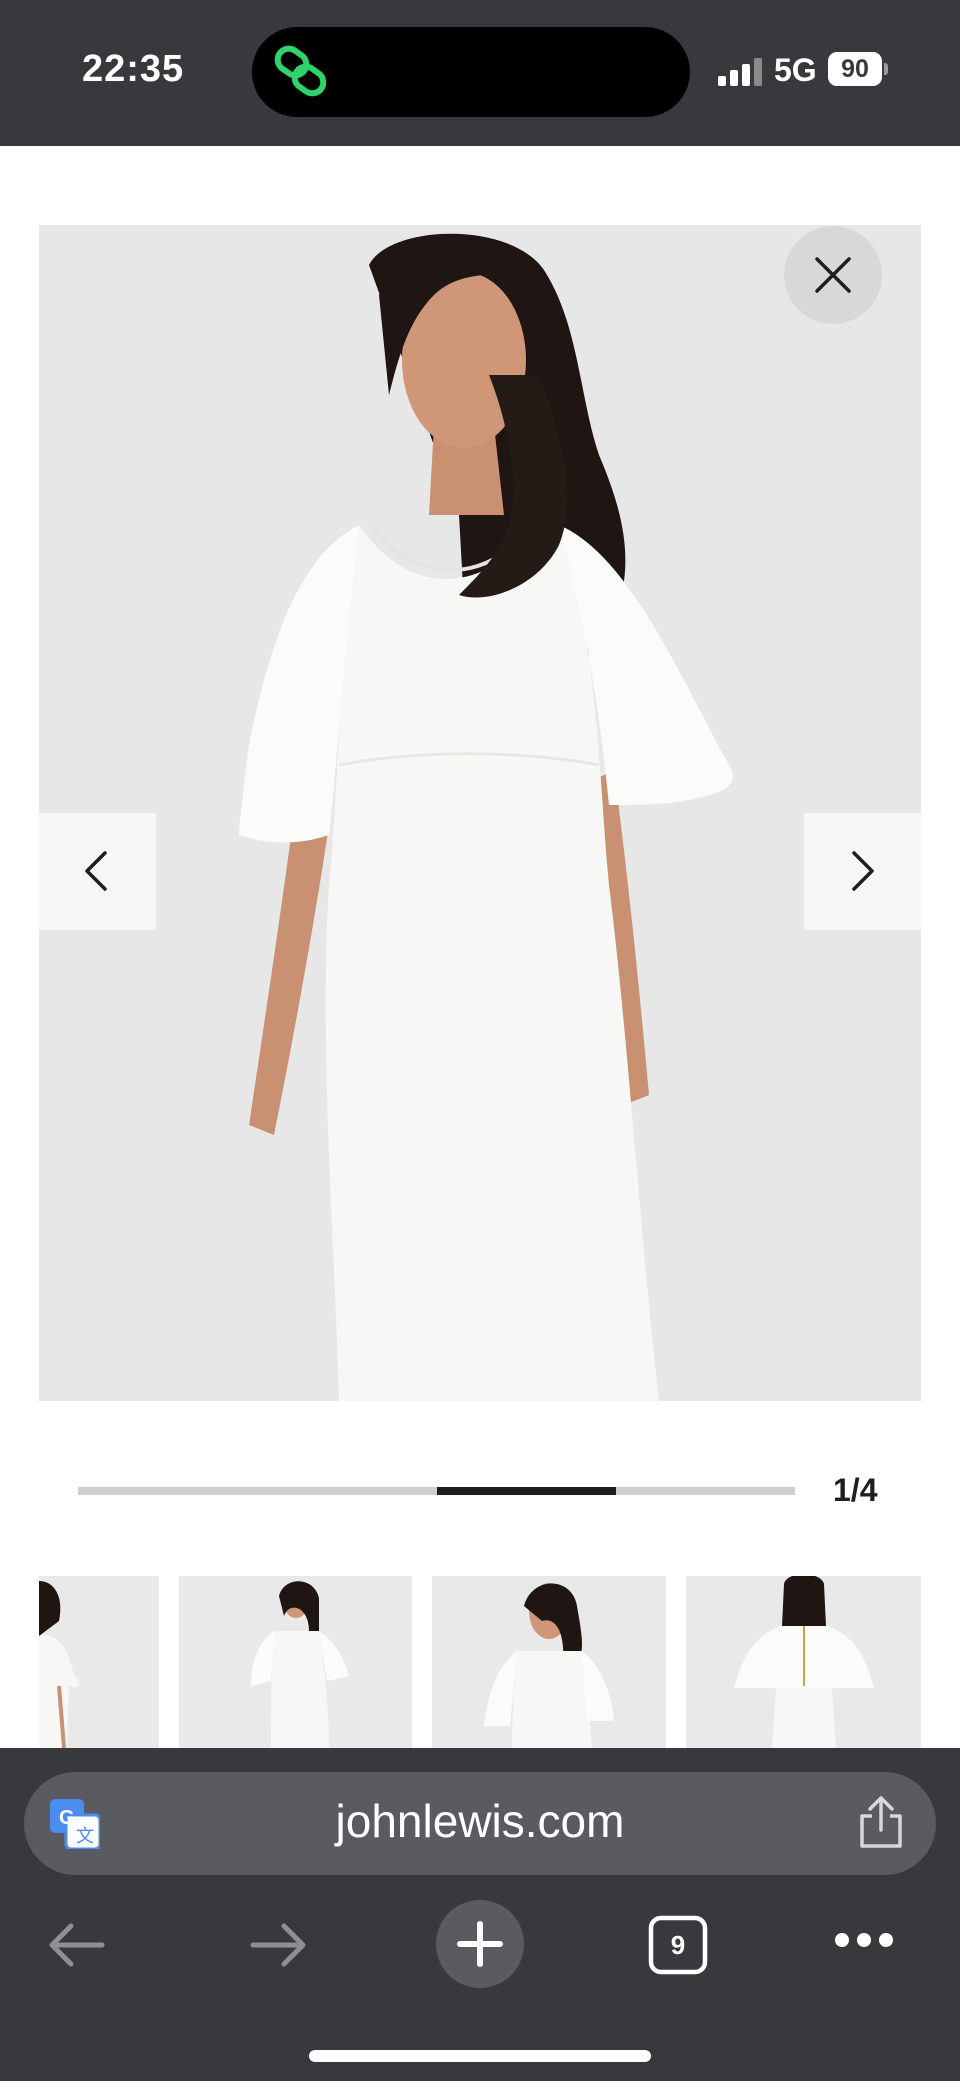 The height and width of the screenshot is (2081, 960). I want to click on previous-image-button, so click(97, 871).